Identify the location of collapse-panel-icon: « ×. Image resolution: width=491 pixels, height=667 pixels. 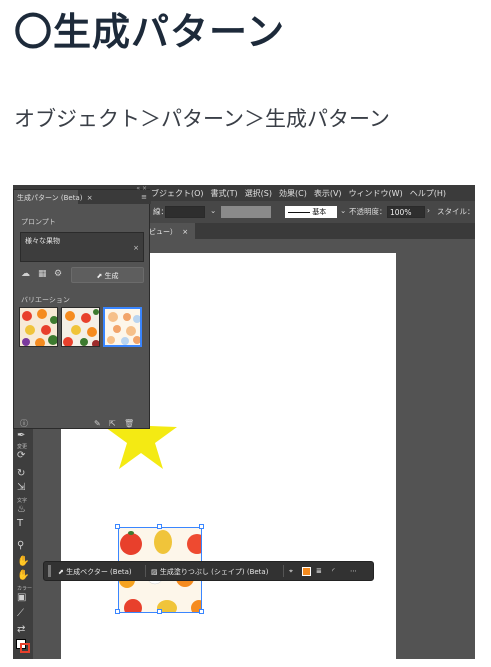
(141, 188).